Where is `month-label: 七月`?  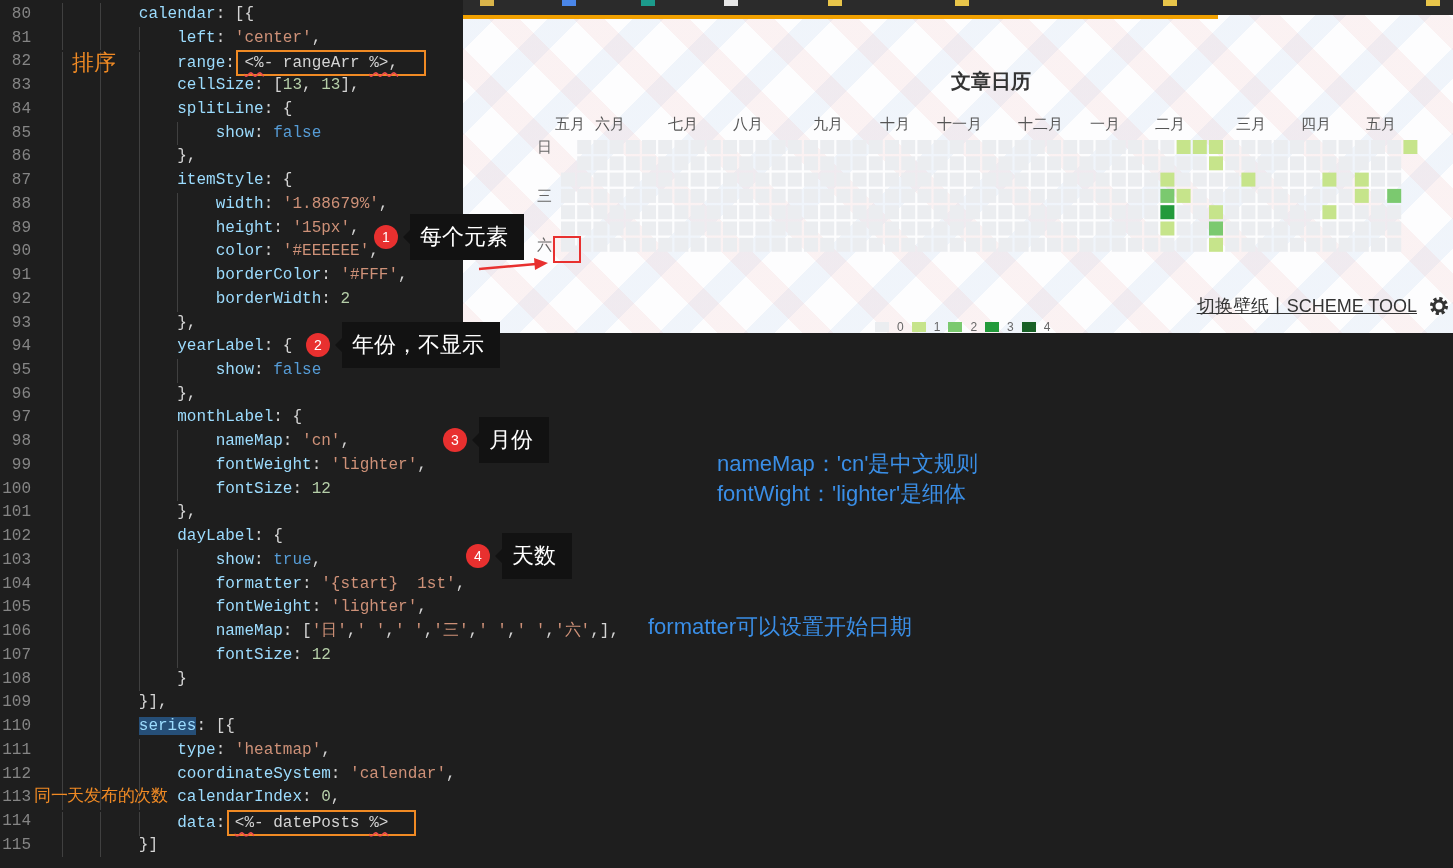
month-label: 七月 is located at coordinates (683, 124).